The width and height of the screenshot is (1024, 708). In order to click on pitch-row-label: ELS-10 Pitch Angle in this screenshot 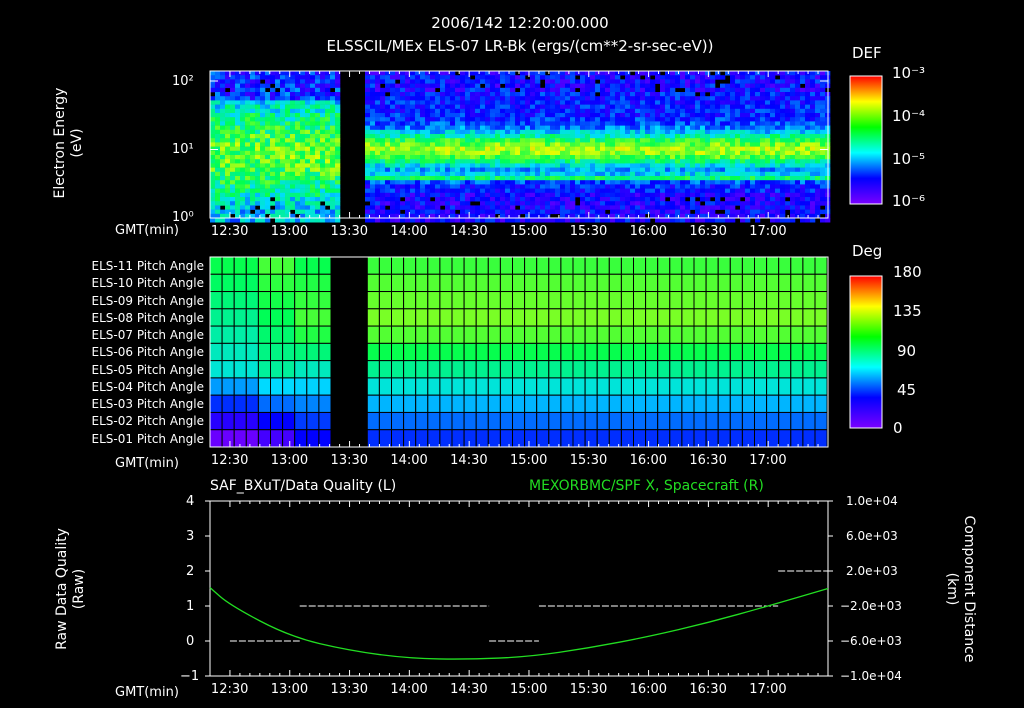, I will do `click(147, 283)`.